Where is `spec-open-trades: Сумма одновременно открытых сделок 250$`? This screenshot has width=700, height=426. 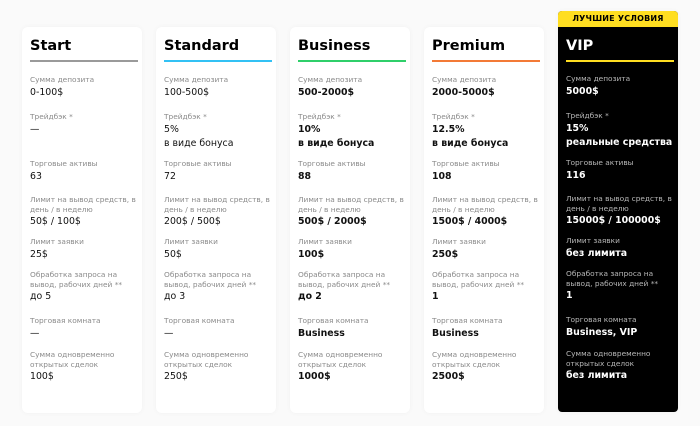
spec-open-trades: Сумма одновременно открытых сделок 250$ is located at coordinates (218, 366).